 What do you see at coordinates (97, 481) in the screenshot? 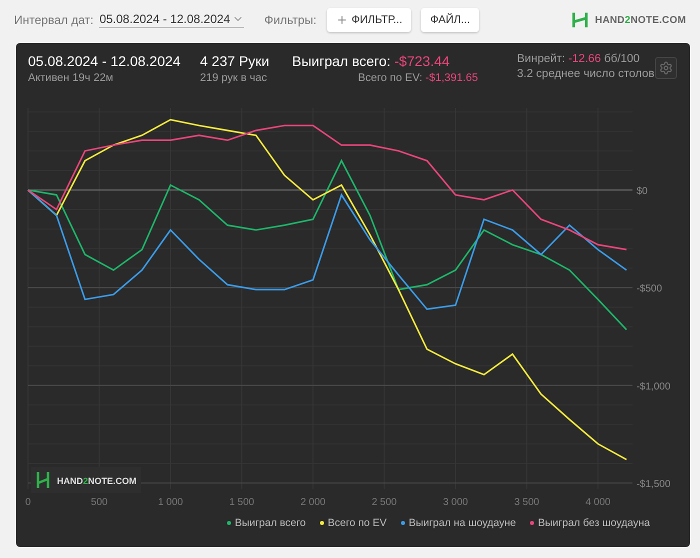
I see `watermark-text: HAND2NOTE.COM` at bounding box center [97, 481].